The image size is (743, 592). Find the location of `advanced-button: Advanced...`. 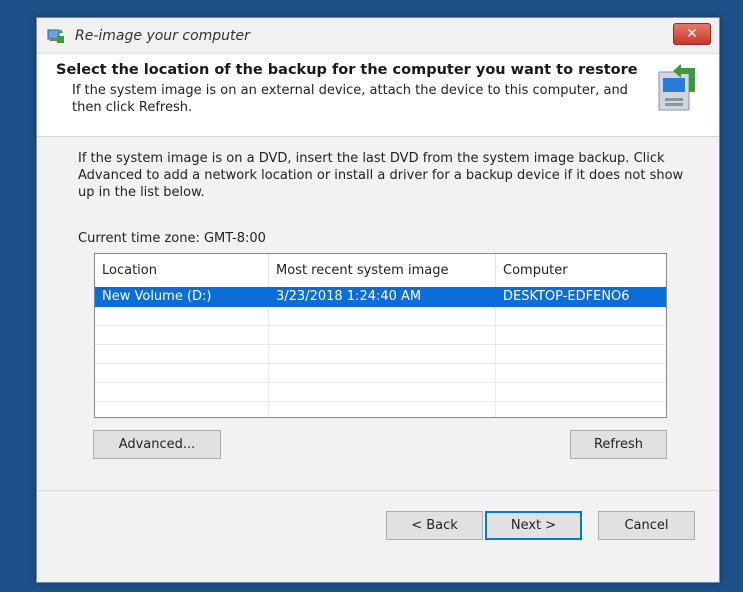

advanced-button: Advanced... is located at coordinates (157, 444).